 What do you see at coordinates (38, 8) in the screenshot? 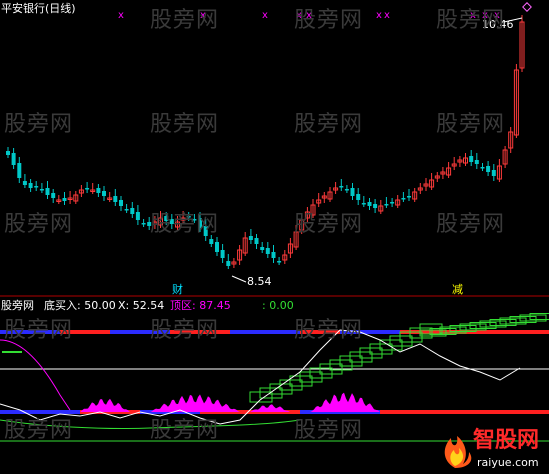
I see `chart-title: 平安银行(日线)` at bounding box center [38, 8].